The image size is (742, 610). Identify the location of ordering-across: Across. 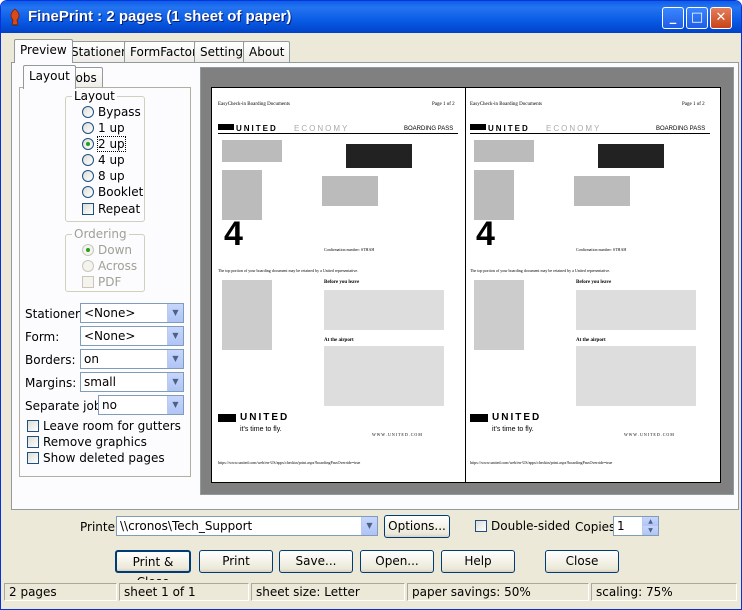
(109, 267).